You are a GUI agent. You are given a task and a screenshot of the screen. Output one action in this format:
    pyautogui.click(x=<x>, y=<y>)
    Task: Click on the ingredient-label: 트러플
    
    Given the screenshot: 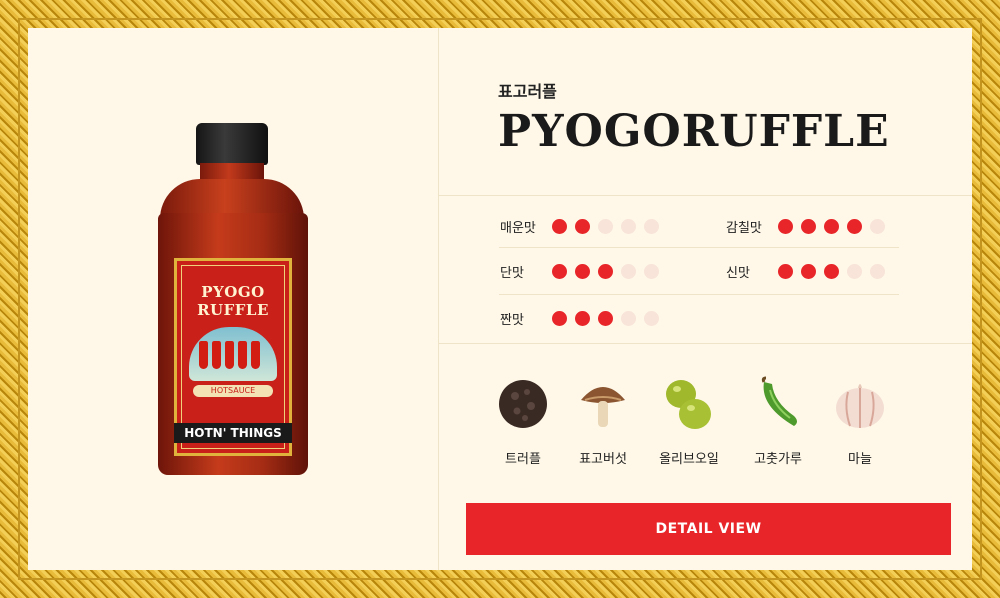 What is the action you would take?
    pyautogui.click(x=523, y=459)
    